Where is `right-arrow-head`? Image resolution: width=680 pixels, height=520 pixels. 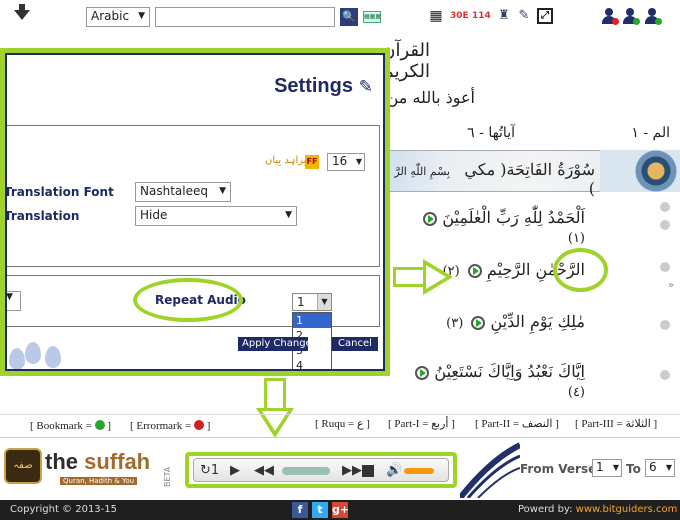 right-arrow-head is located at coordinates (438, 277).